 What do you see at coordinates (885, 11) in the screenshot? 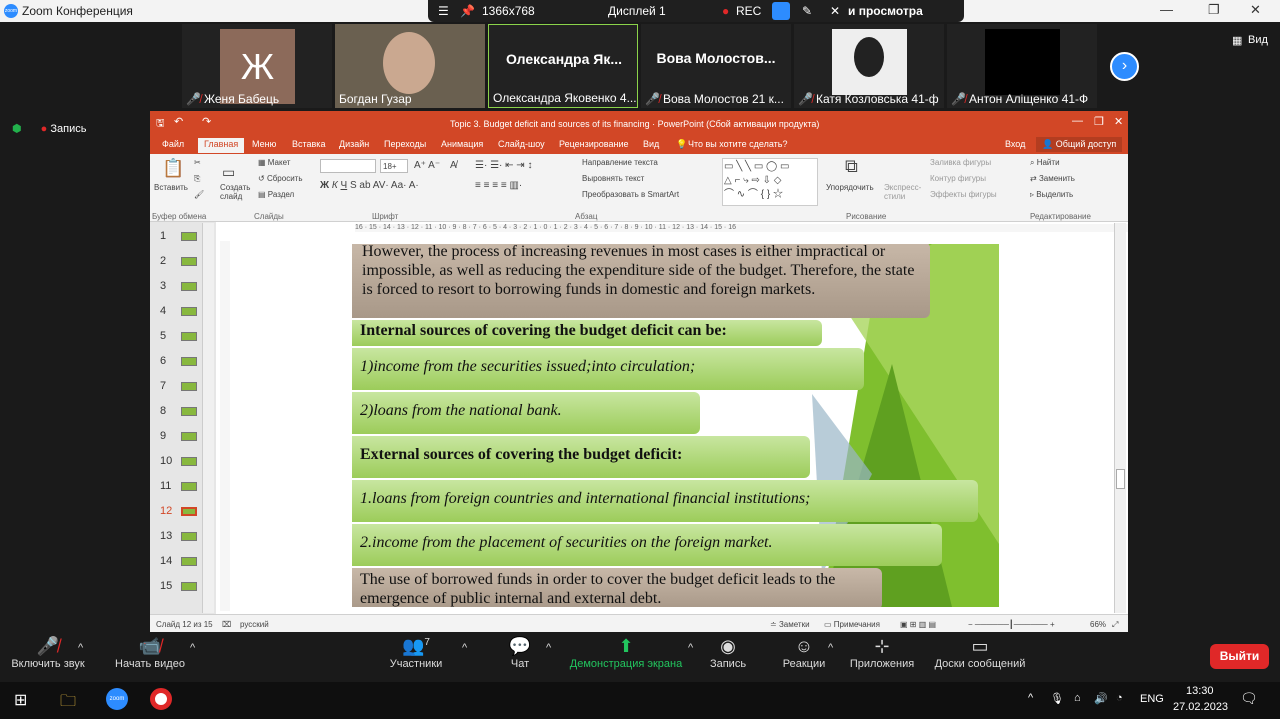
I see `view-options-label: и просмотра` at bounding box center [885, 11].